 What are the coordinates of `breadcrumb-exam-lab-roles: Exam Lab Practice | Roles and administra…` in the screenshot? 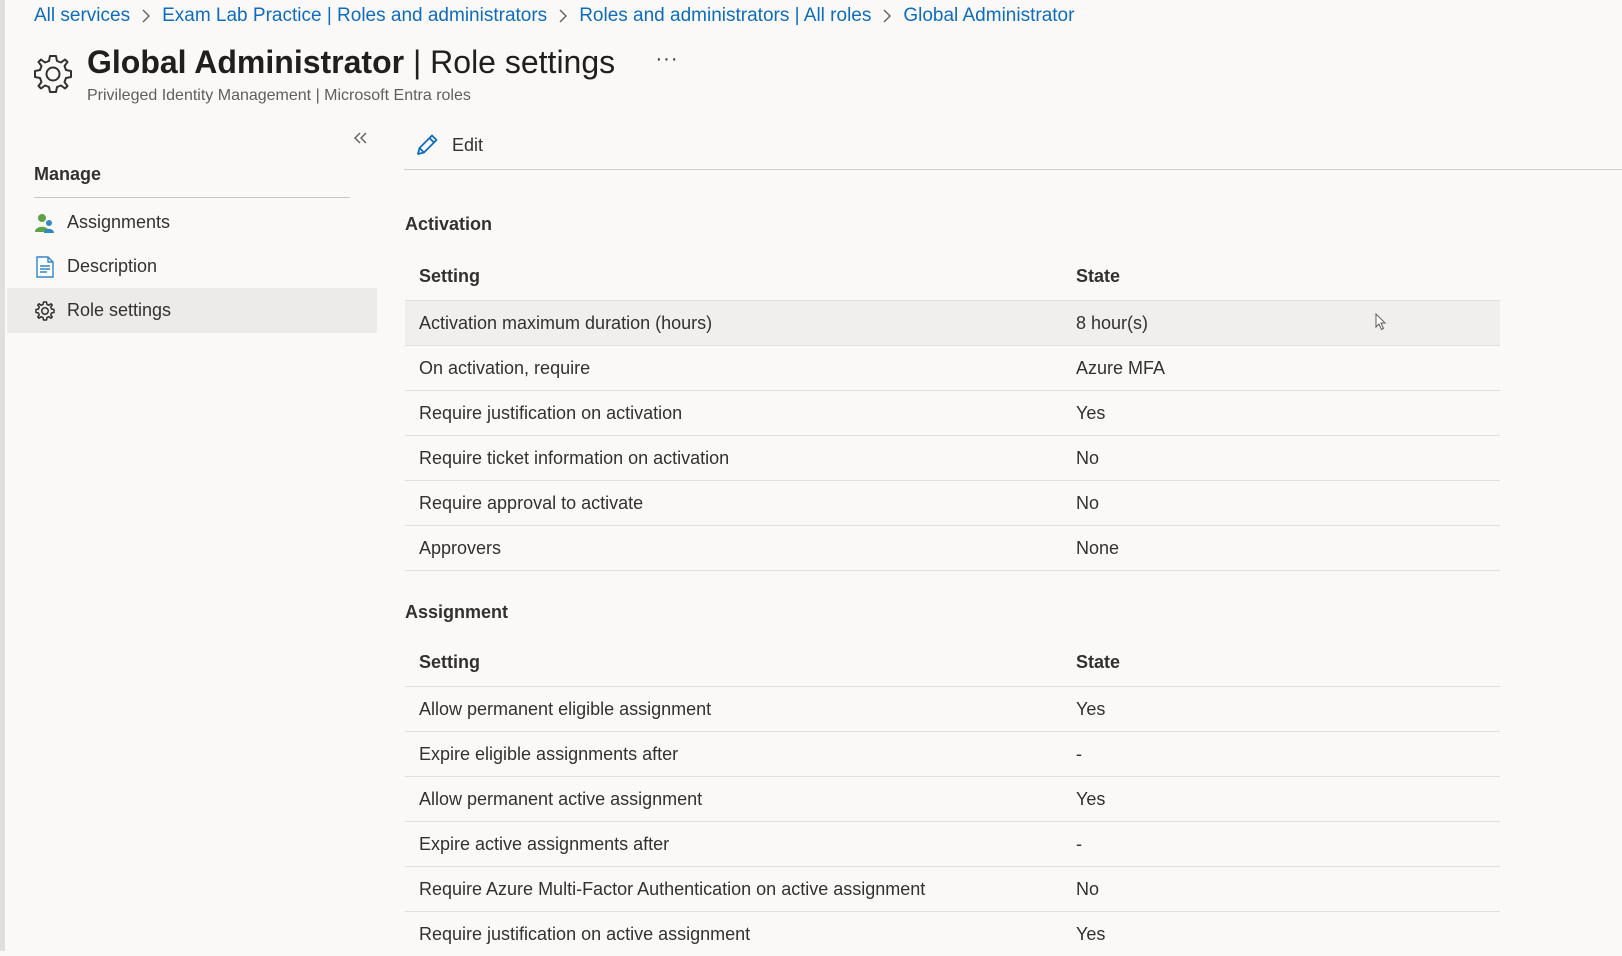 It's located at (354, 16).